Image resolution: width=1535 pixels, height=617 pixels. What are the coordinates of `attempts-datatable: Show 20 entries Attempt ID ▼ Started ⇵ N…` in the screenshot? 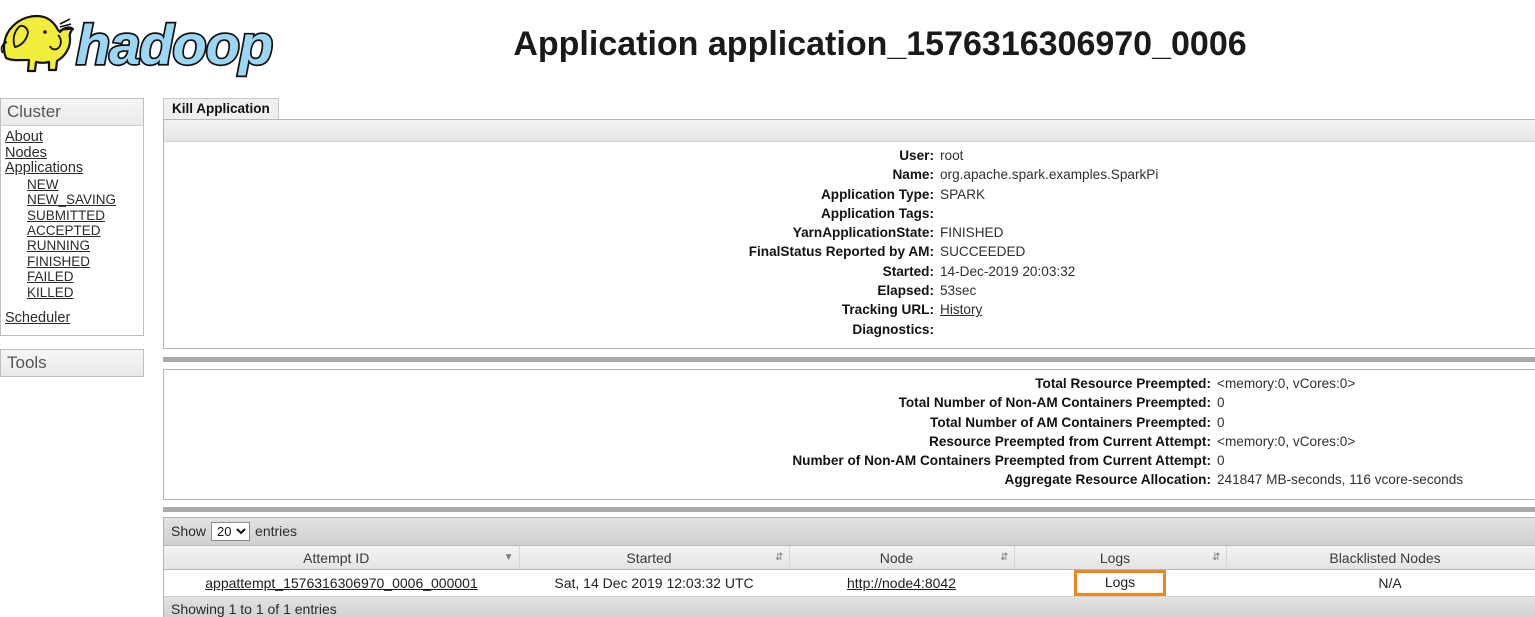 It's located at (849, 557).